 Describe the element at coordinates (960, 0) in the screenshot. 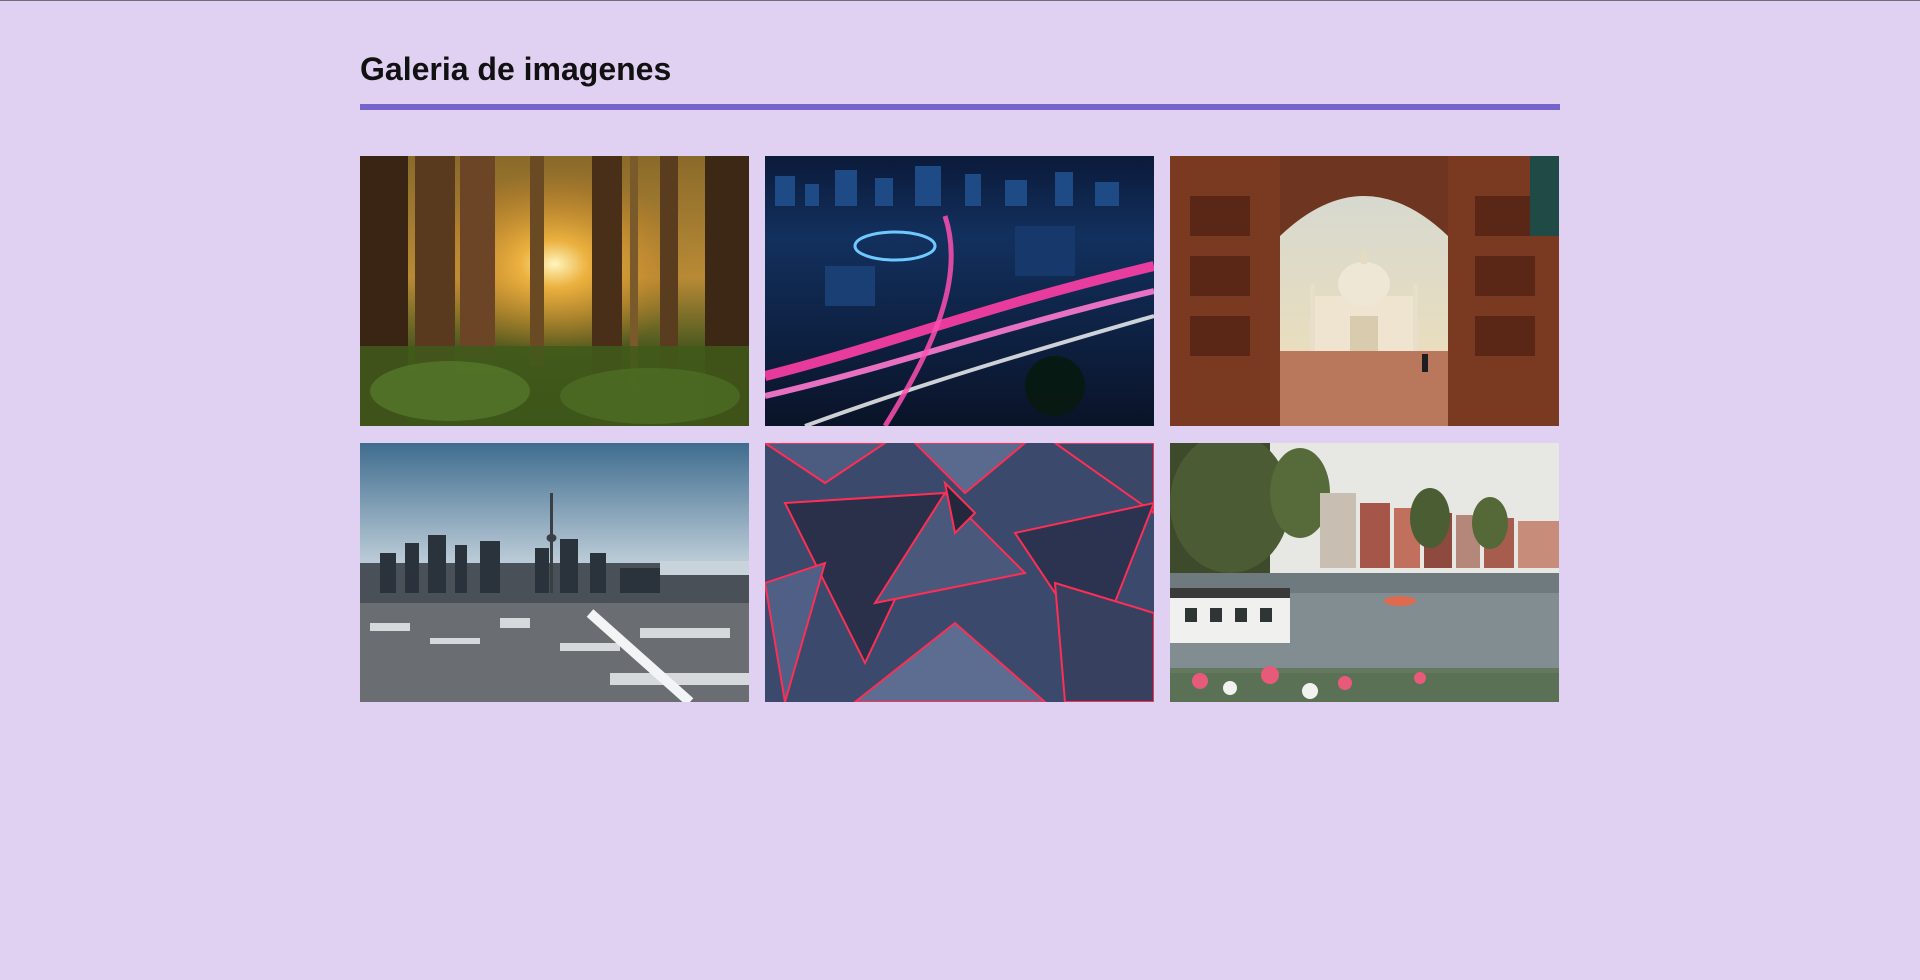

I see `window-top-border` at that location.